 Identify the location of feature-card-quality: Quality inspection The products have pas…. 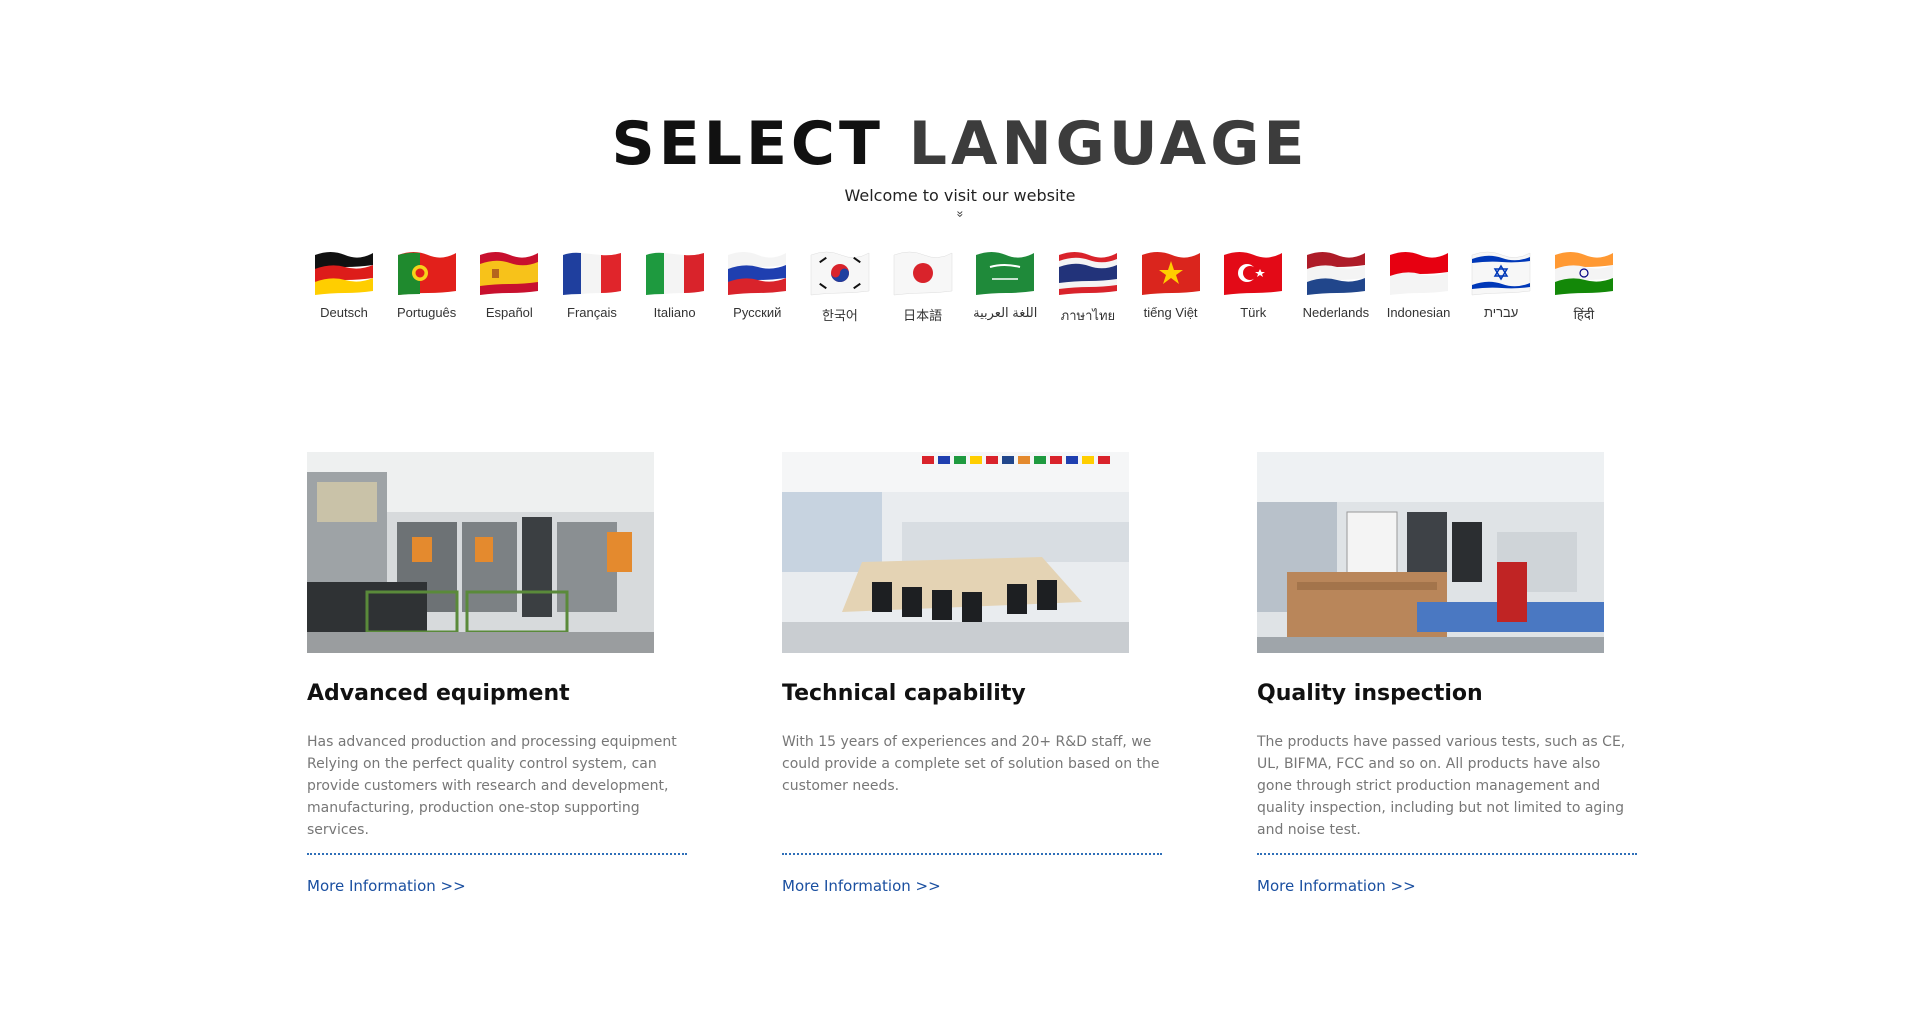
(1447, 674).